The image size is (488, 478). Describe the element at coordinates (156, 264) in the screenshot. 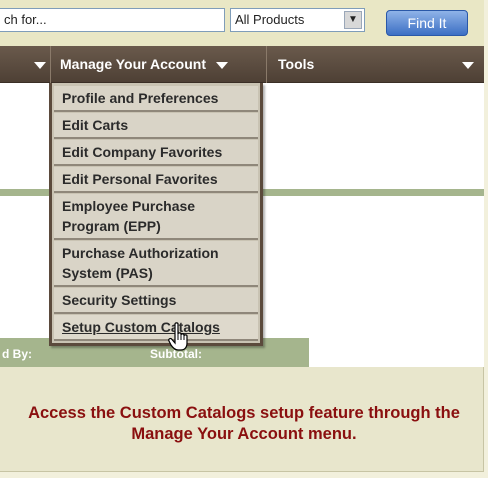

I see `menu-item-pas: Purchase Authorization System (PAS)` at that location.